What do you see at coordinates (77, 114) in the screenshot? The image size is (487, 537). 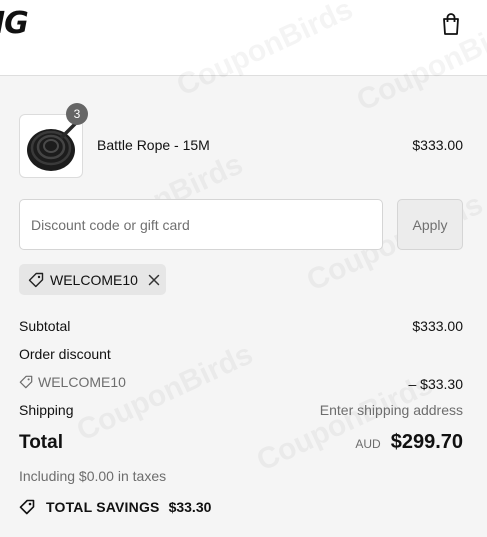 I see `quantity-badge: 3` at bounding box center [77, 114].